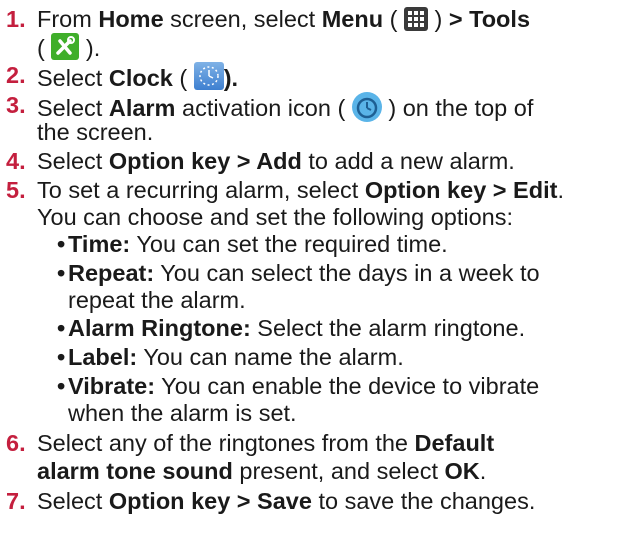  What do you see at coordinates (16, 75) in the screenshot?
I see `step-number: 2.` at bounding box center [16, 75].